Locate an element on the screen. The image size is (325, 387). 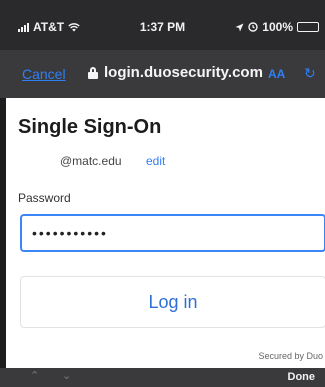
lock-icon is located at coordinates (93, 72).